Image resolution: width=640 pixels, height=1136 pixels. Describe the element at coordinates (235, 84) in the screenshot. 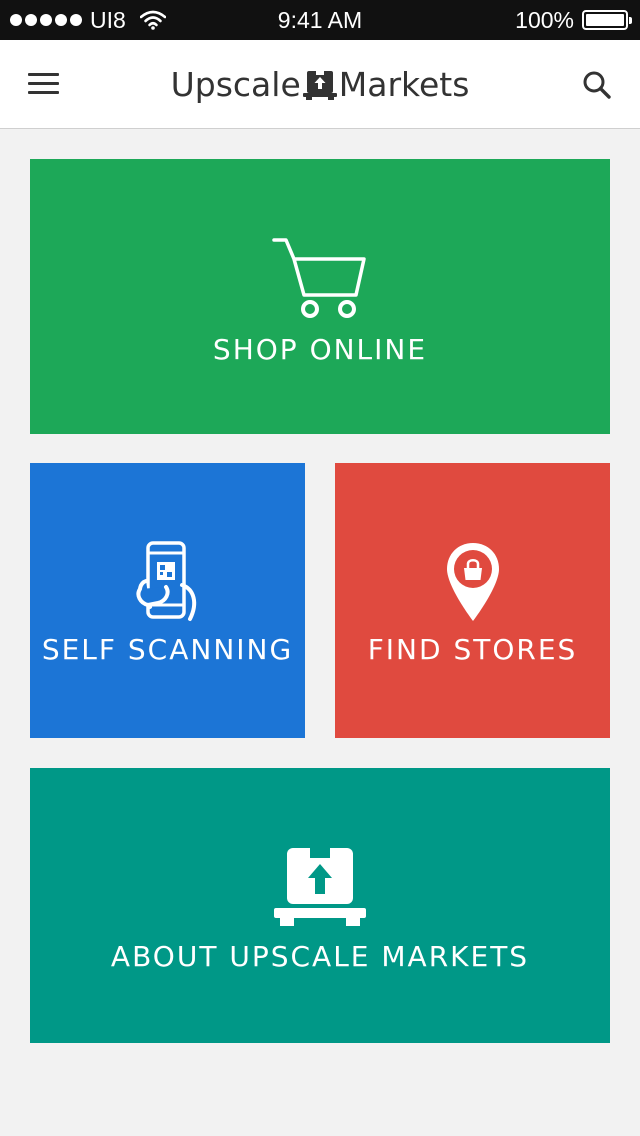

I see `app-title-left: Upscale` at that location.